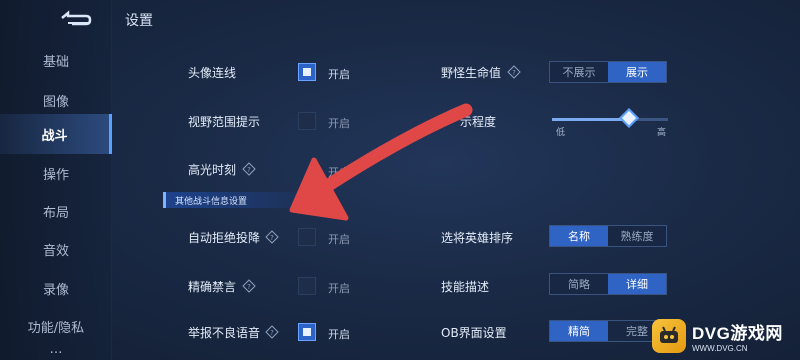 The image size is (800, 360). What do you see at coordinates (561, 133) in the screenshot?
I see `hint-level-low-label: 低` at bounding box center [561, 133].